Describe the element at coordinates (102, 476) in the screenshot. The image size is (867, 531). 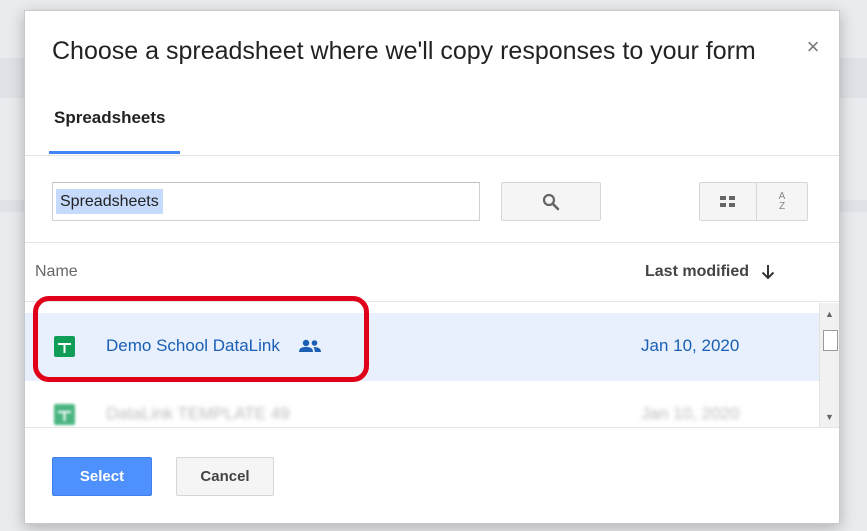
I see `select-button: Select` at that location.